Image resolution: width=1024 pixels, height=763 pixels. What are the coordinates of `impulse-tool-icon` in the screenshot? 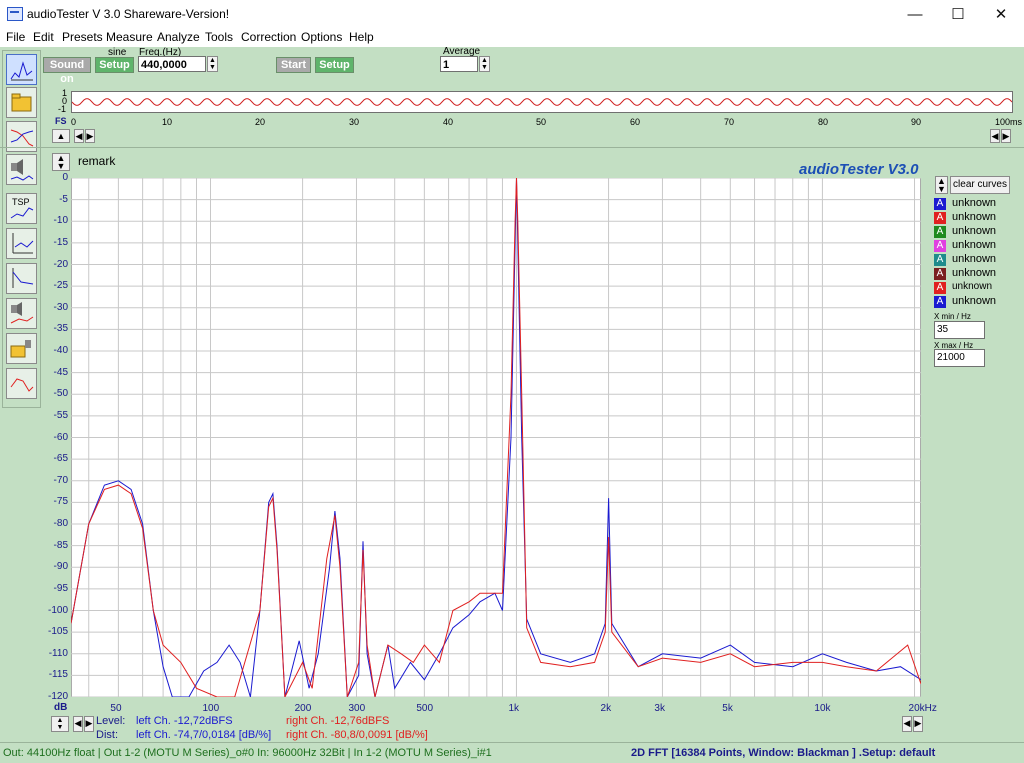 It's located at (21, 278).